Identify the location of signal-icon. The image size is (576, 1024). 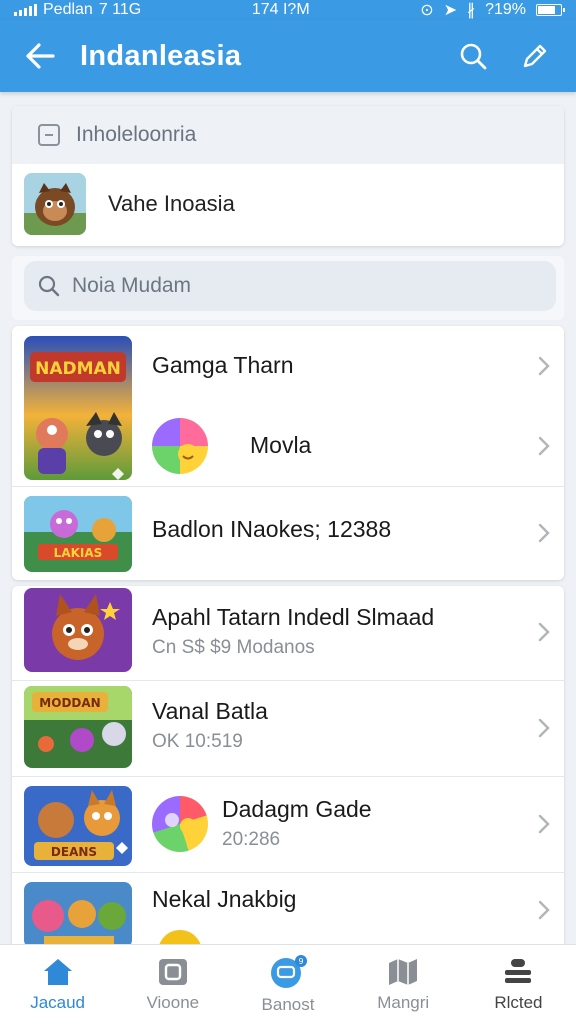
(25, 10).